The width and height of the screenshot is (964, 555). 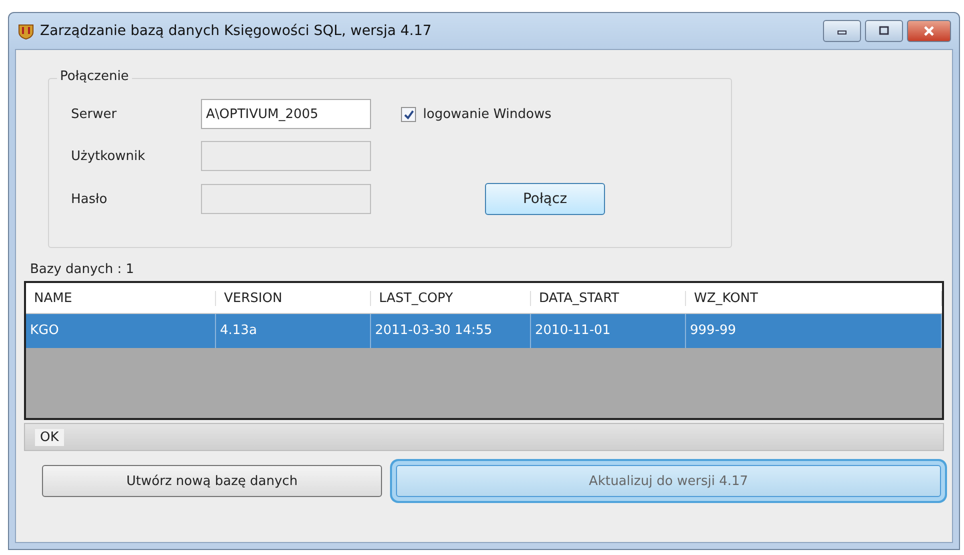 What do you see at coordinates (608, 298) in the screenshot?
I see `column-header: DATA_START` at bounding box center [608, 298].